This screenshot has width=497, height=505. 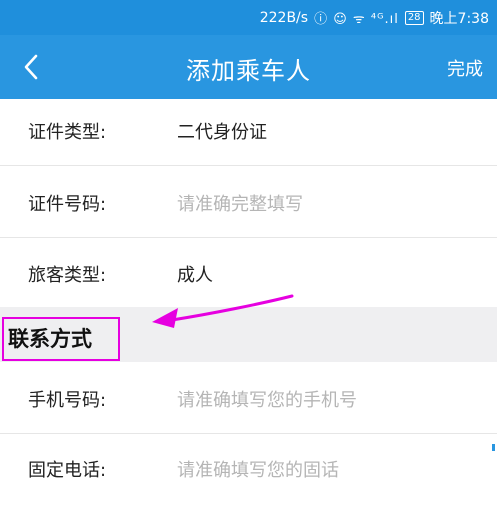 What do you see at coordinates (67, 132) in the screenshot?
I see `id-type-label: 证件类型:` at bounding box center [67, 132].